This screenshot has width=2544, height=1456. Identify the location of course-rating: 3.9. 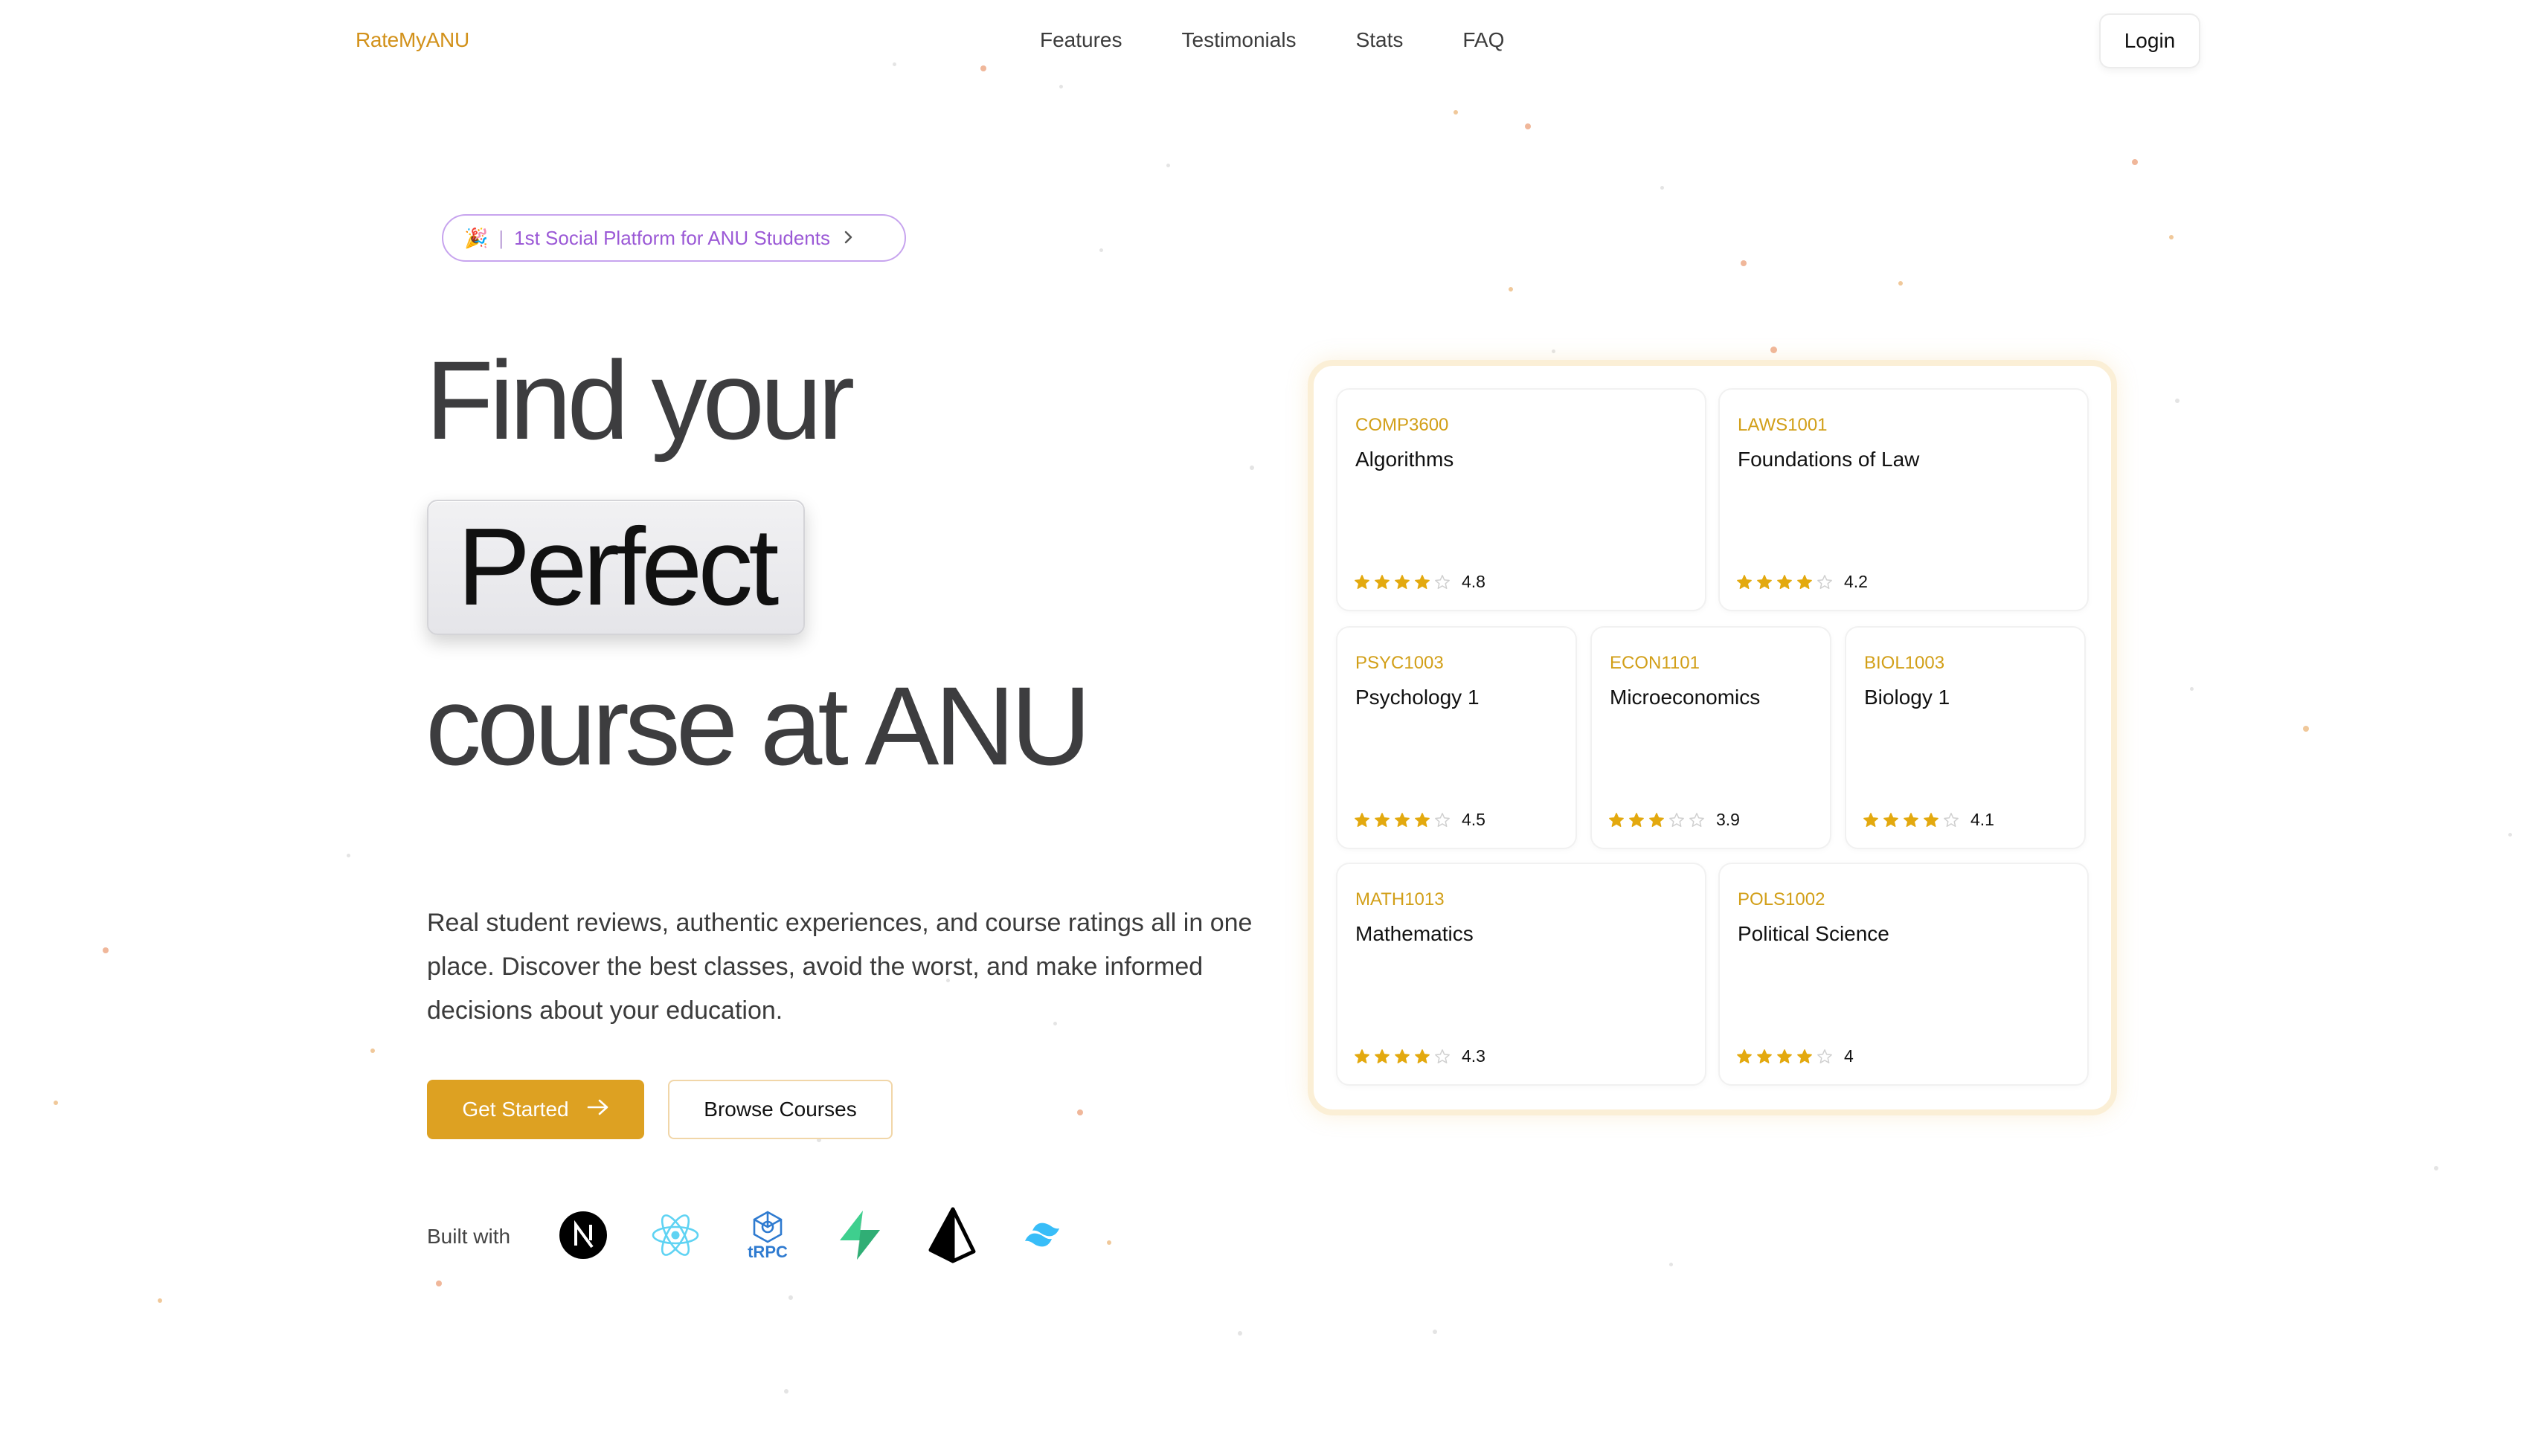
(1674, 820).